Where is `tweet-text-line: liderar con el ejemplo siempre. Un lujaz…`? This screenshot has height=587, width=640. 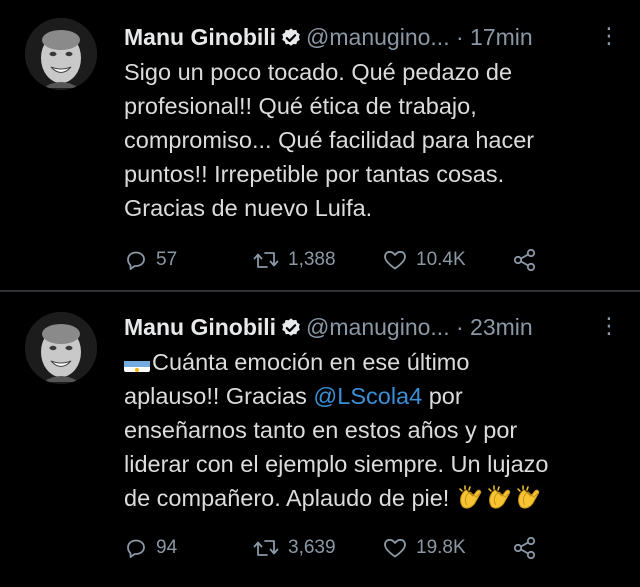
tweet-text-line: liderar con el ejemplo siempre. Un lujaz… is located at coordinates (336, 464).